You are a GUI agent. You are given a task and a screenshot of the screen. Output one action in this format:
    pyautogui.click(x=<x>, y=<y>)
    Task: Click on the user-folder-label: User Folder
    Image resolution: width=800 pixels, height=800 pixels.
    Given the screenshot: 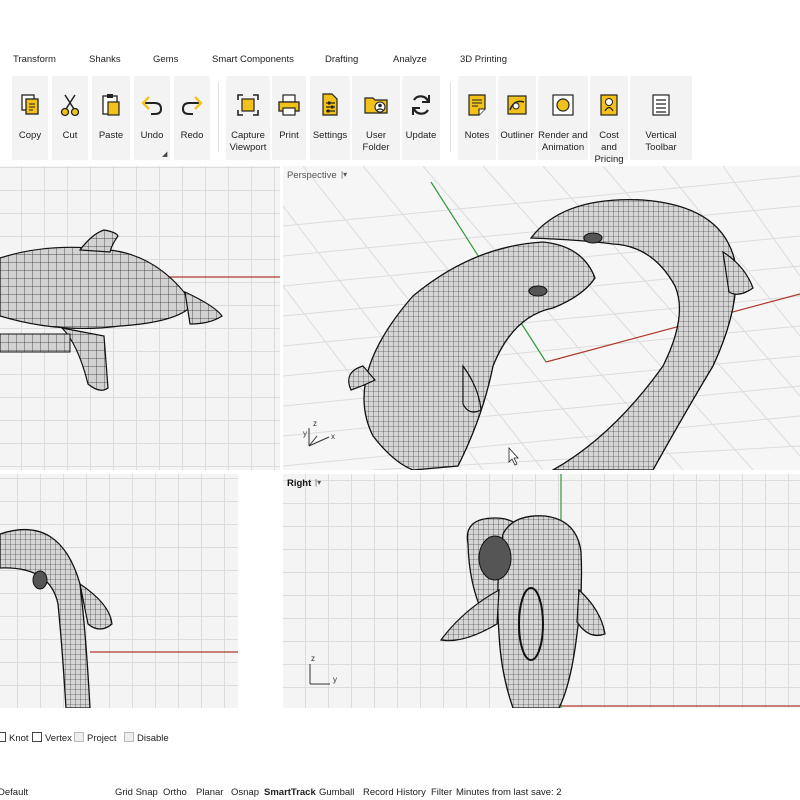 What is the action you would take?
    pyautogui.click(x=376, y=141)
    